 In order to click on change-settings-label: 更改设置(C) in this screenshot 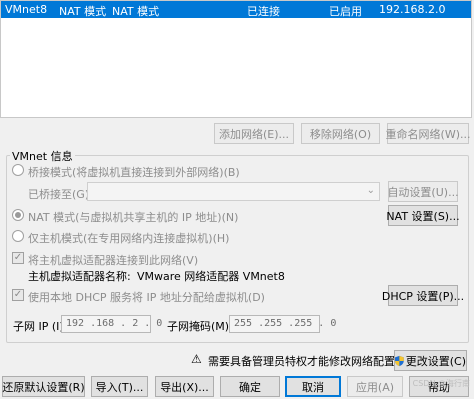, I will do `click(435, 361)`.